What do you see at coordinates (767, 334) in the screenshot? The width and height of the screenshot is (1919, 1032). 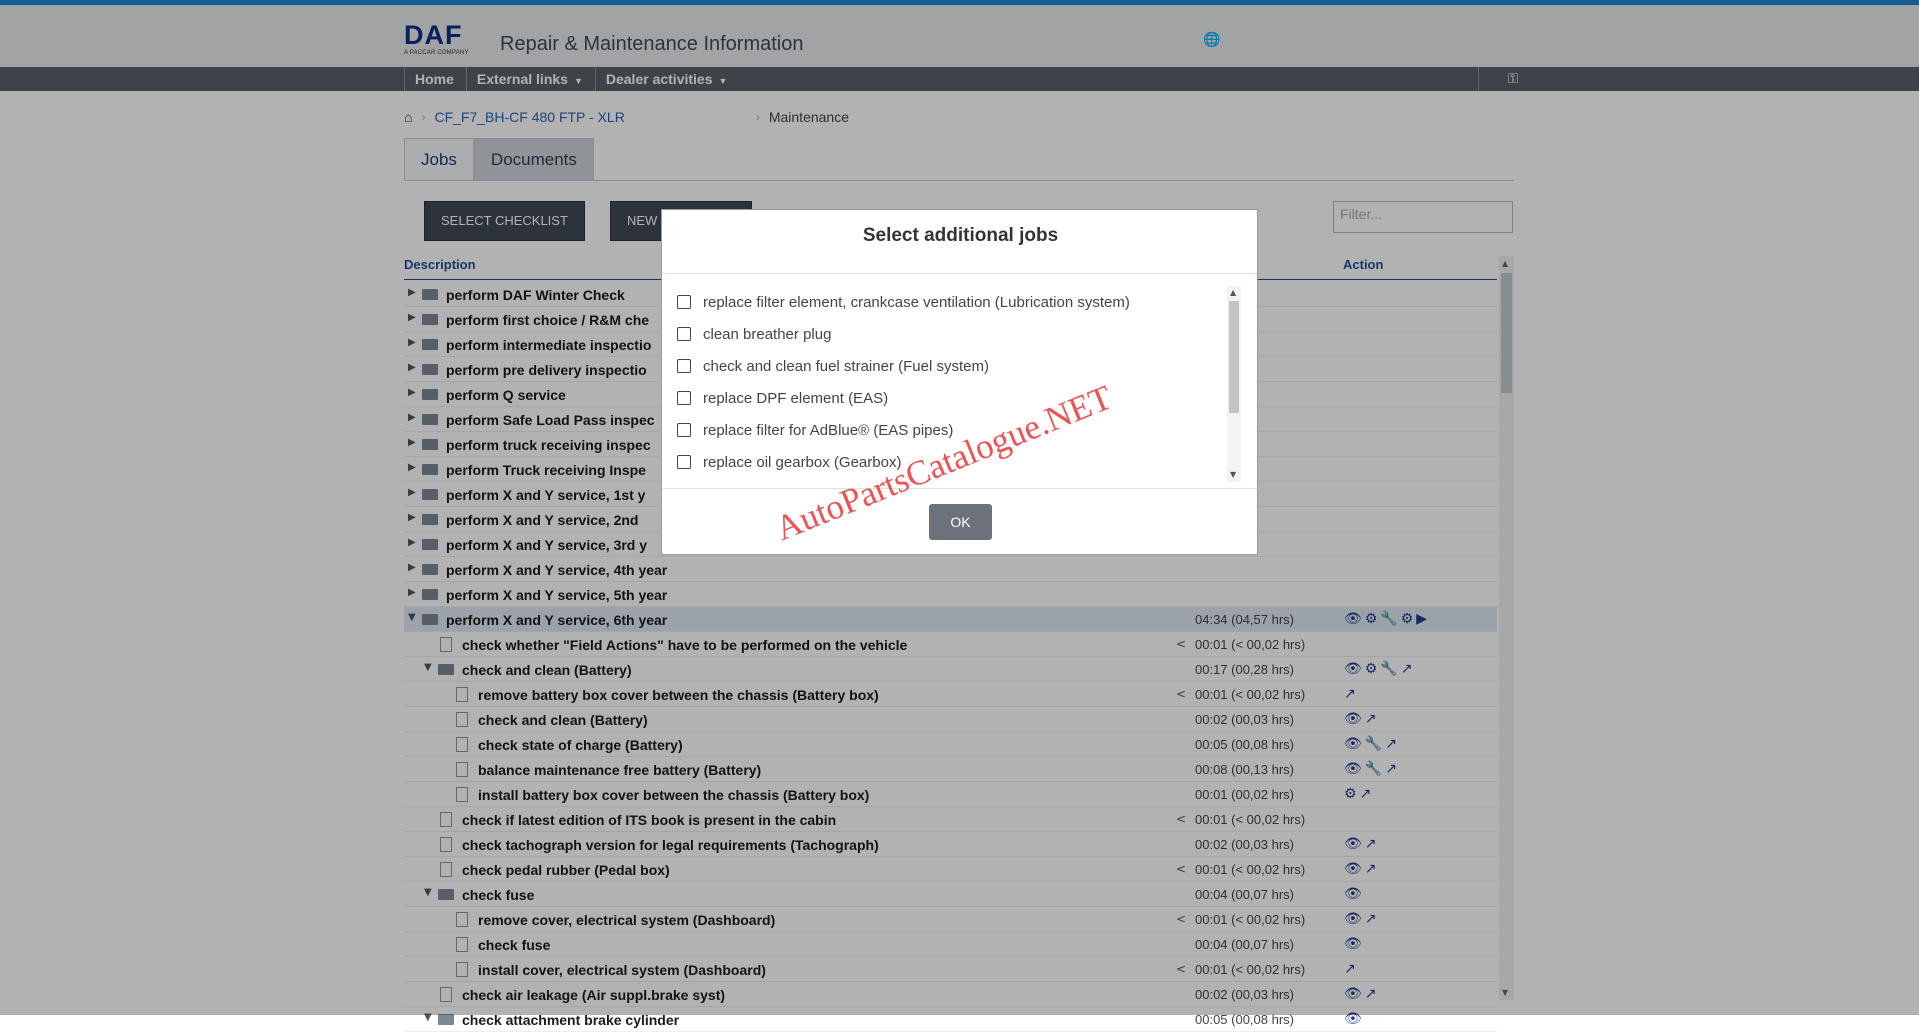 I see `job-option-label: clean breather plug` at bounding box center [767, 334].